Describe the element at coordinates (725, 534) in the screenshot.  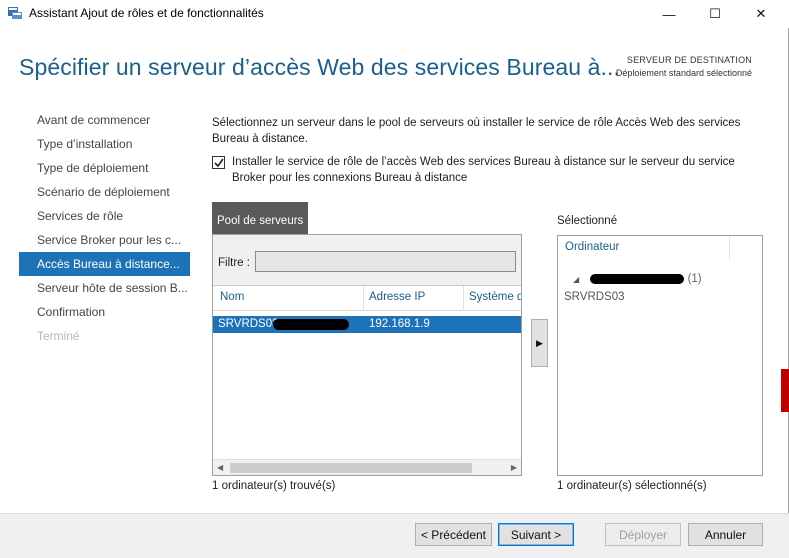
I see `cancel-button: Annuler` at that location.